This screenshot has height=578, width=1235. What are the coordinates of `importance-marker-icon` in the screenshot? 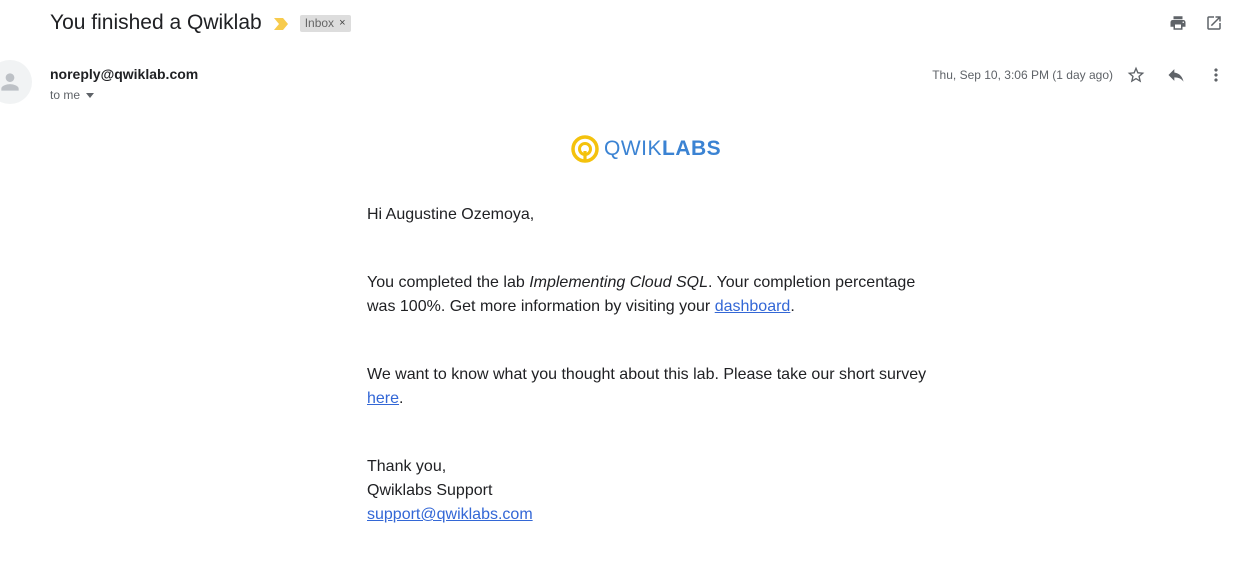 It's located at (280, 23).